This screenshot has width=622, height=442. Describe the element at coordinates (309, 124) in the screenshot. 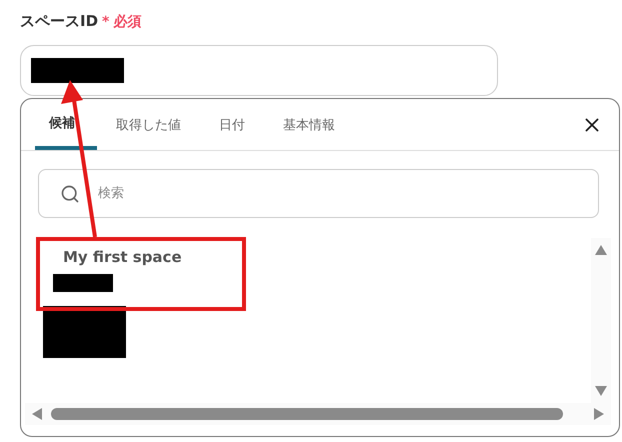

I see `tab: 基本情報` at that location.